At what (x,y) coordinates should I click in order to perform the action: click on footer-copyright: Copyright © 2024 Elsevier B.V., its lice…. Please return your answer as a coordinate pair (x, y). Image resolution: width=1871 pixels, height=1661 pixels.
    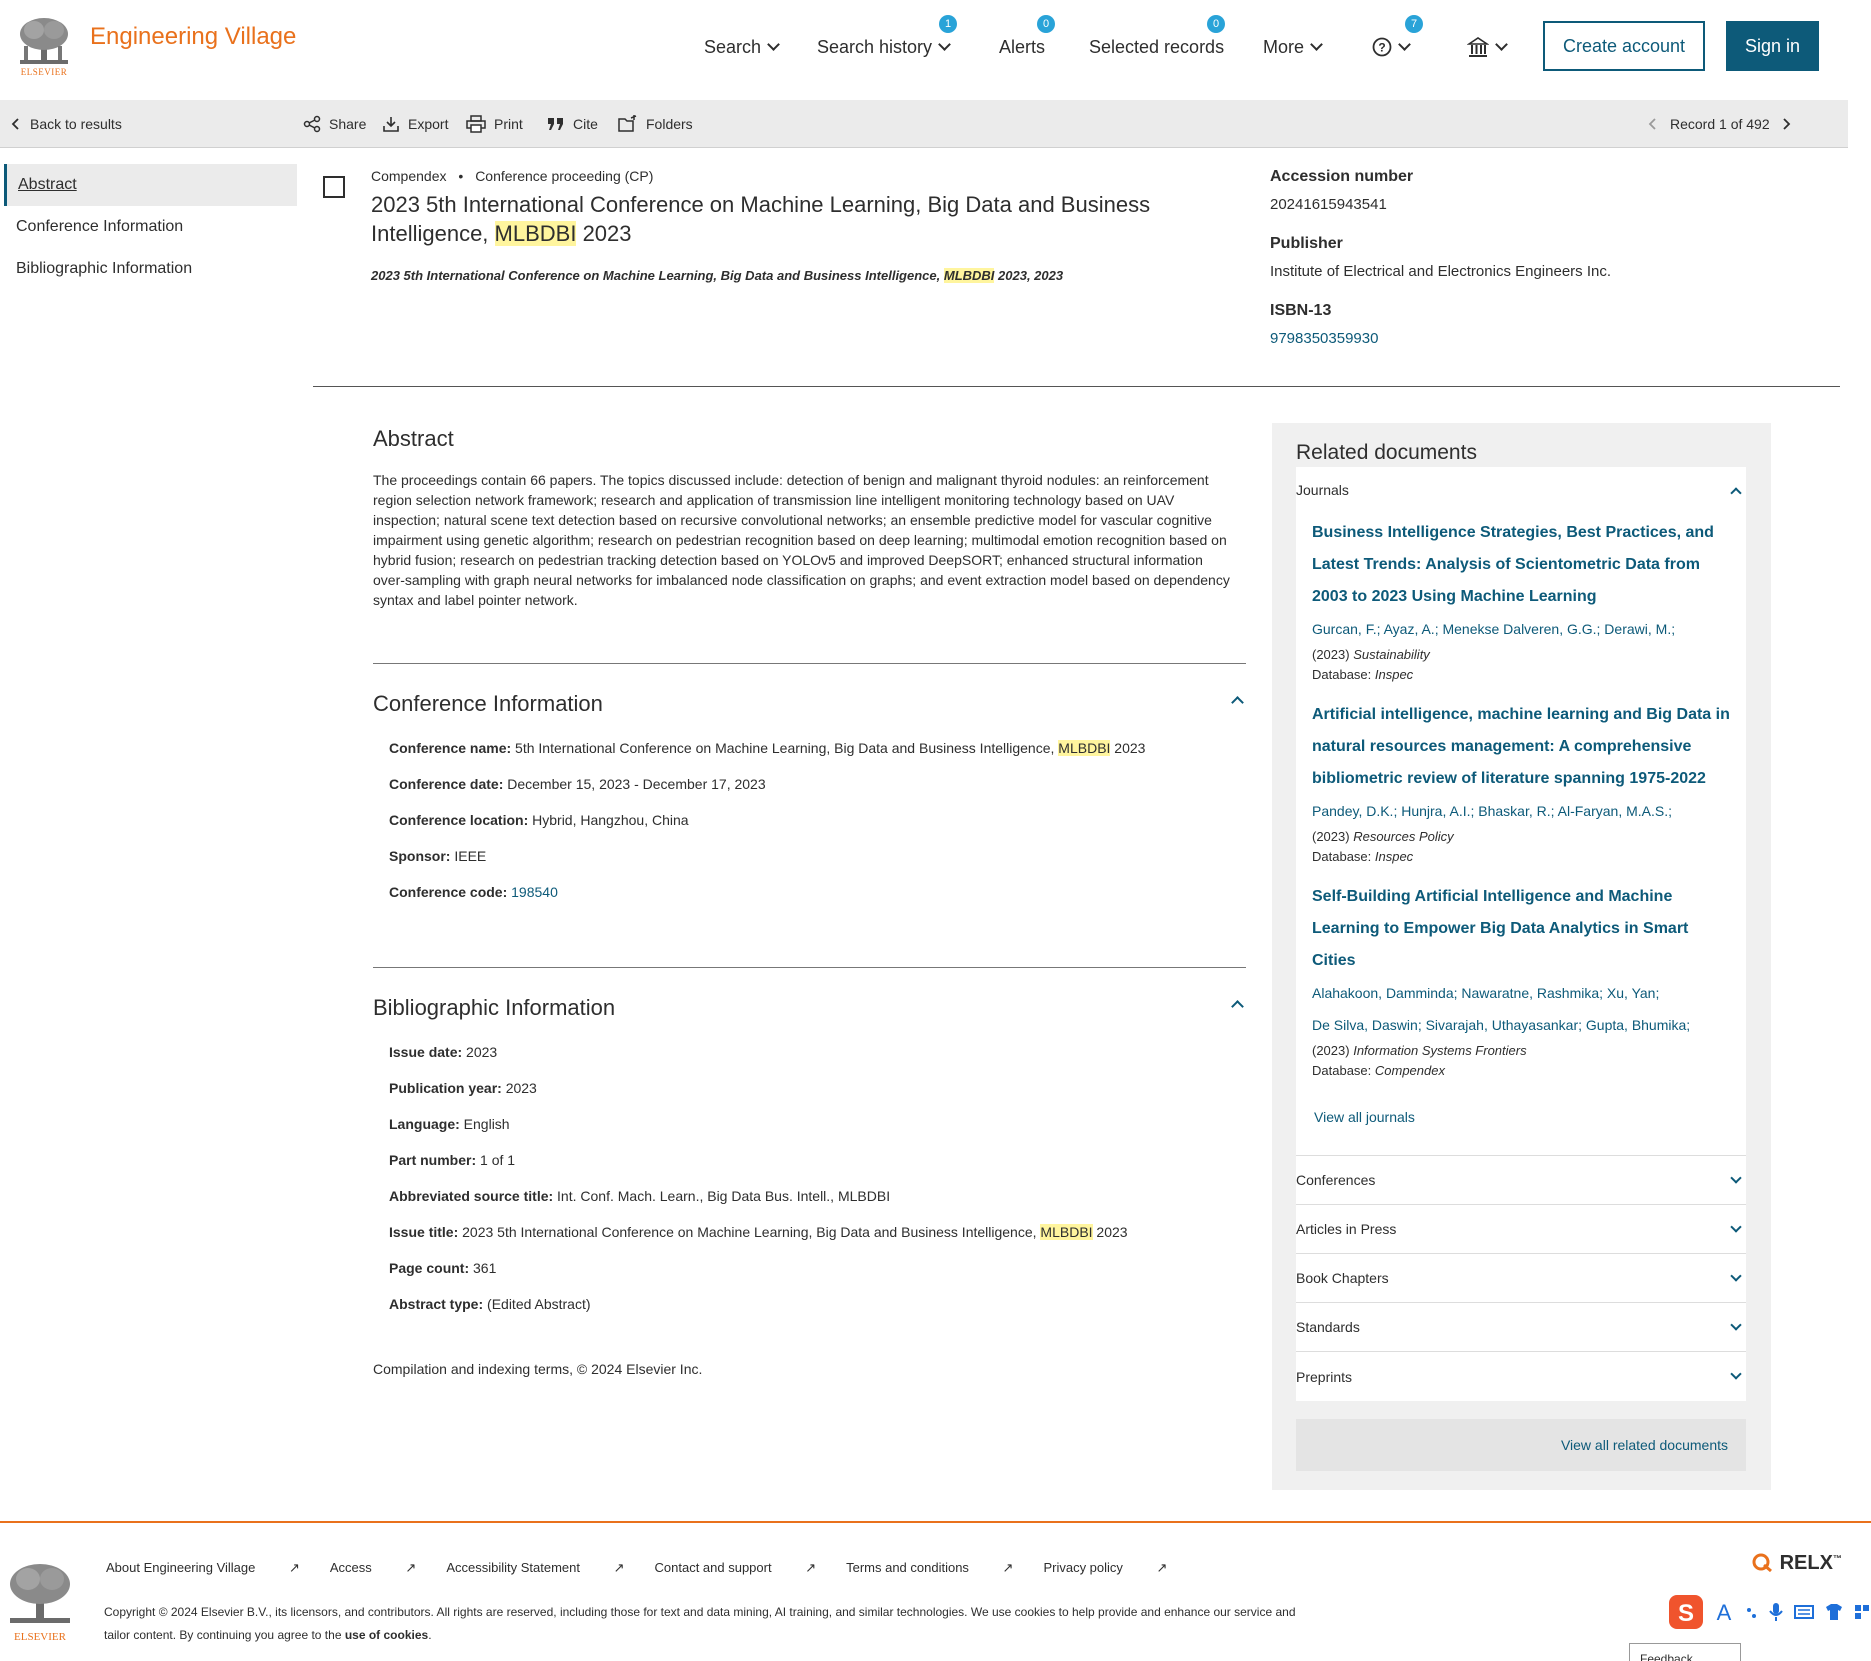
    Looking at the image, I should click on (714, 1624).